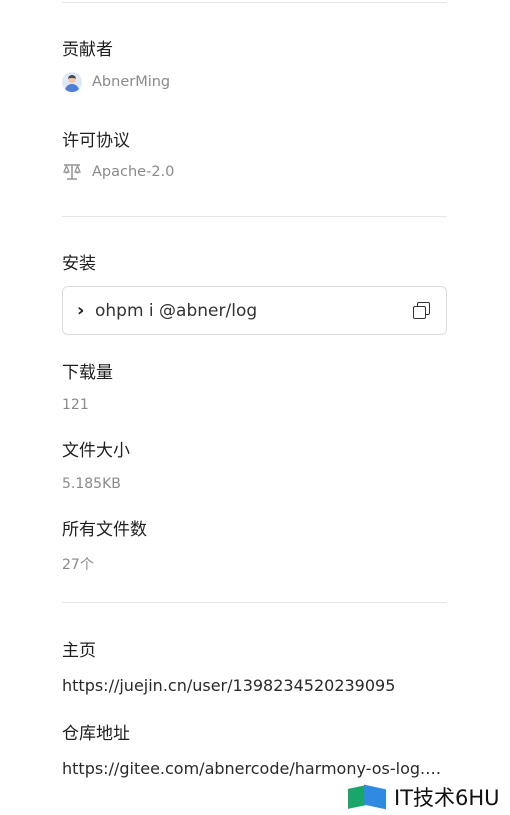  Describe the element at coordinates (131, 82) in the screenshot. I see `contributor-name: AbnerMing` at that location.